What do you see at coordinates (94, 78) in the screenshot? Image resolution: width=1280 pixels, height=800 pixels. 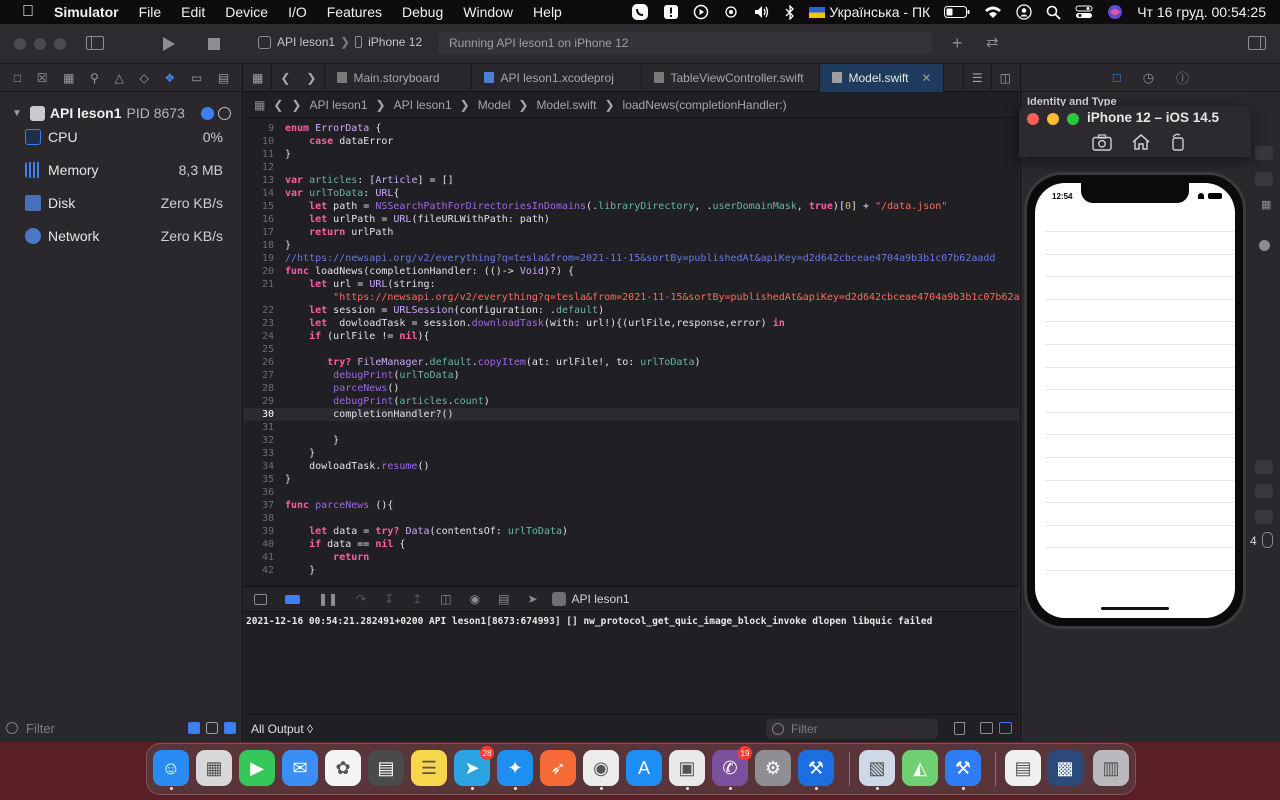 I see `find-icon: ⚲` at bounding box center [94, 78].